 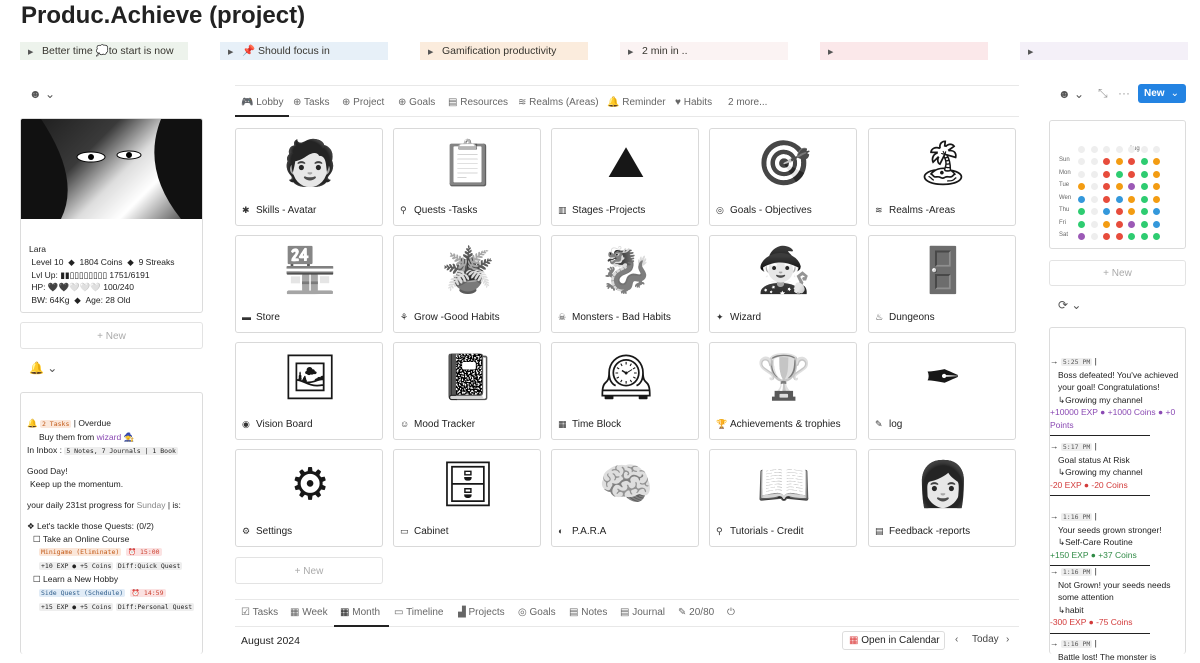 I want to click on tile-achievements-trophies: 🏆🏆Achievements & trophies, so click(x=783, y=391).